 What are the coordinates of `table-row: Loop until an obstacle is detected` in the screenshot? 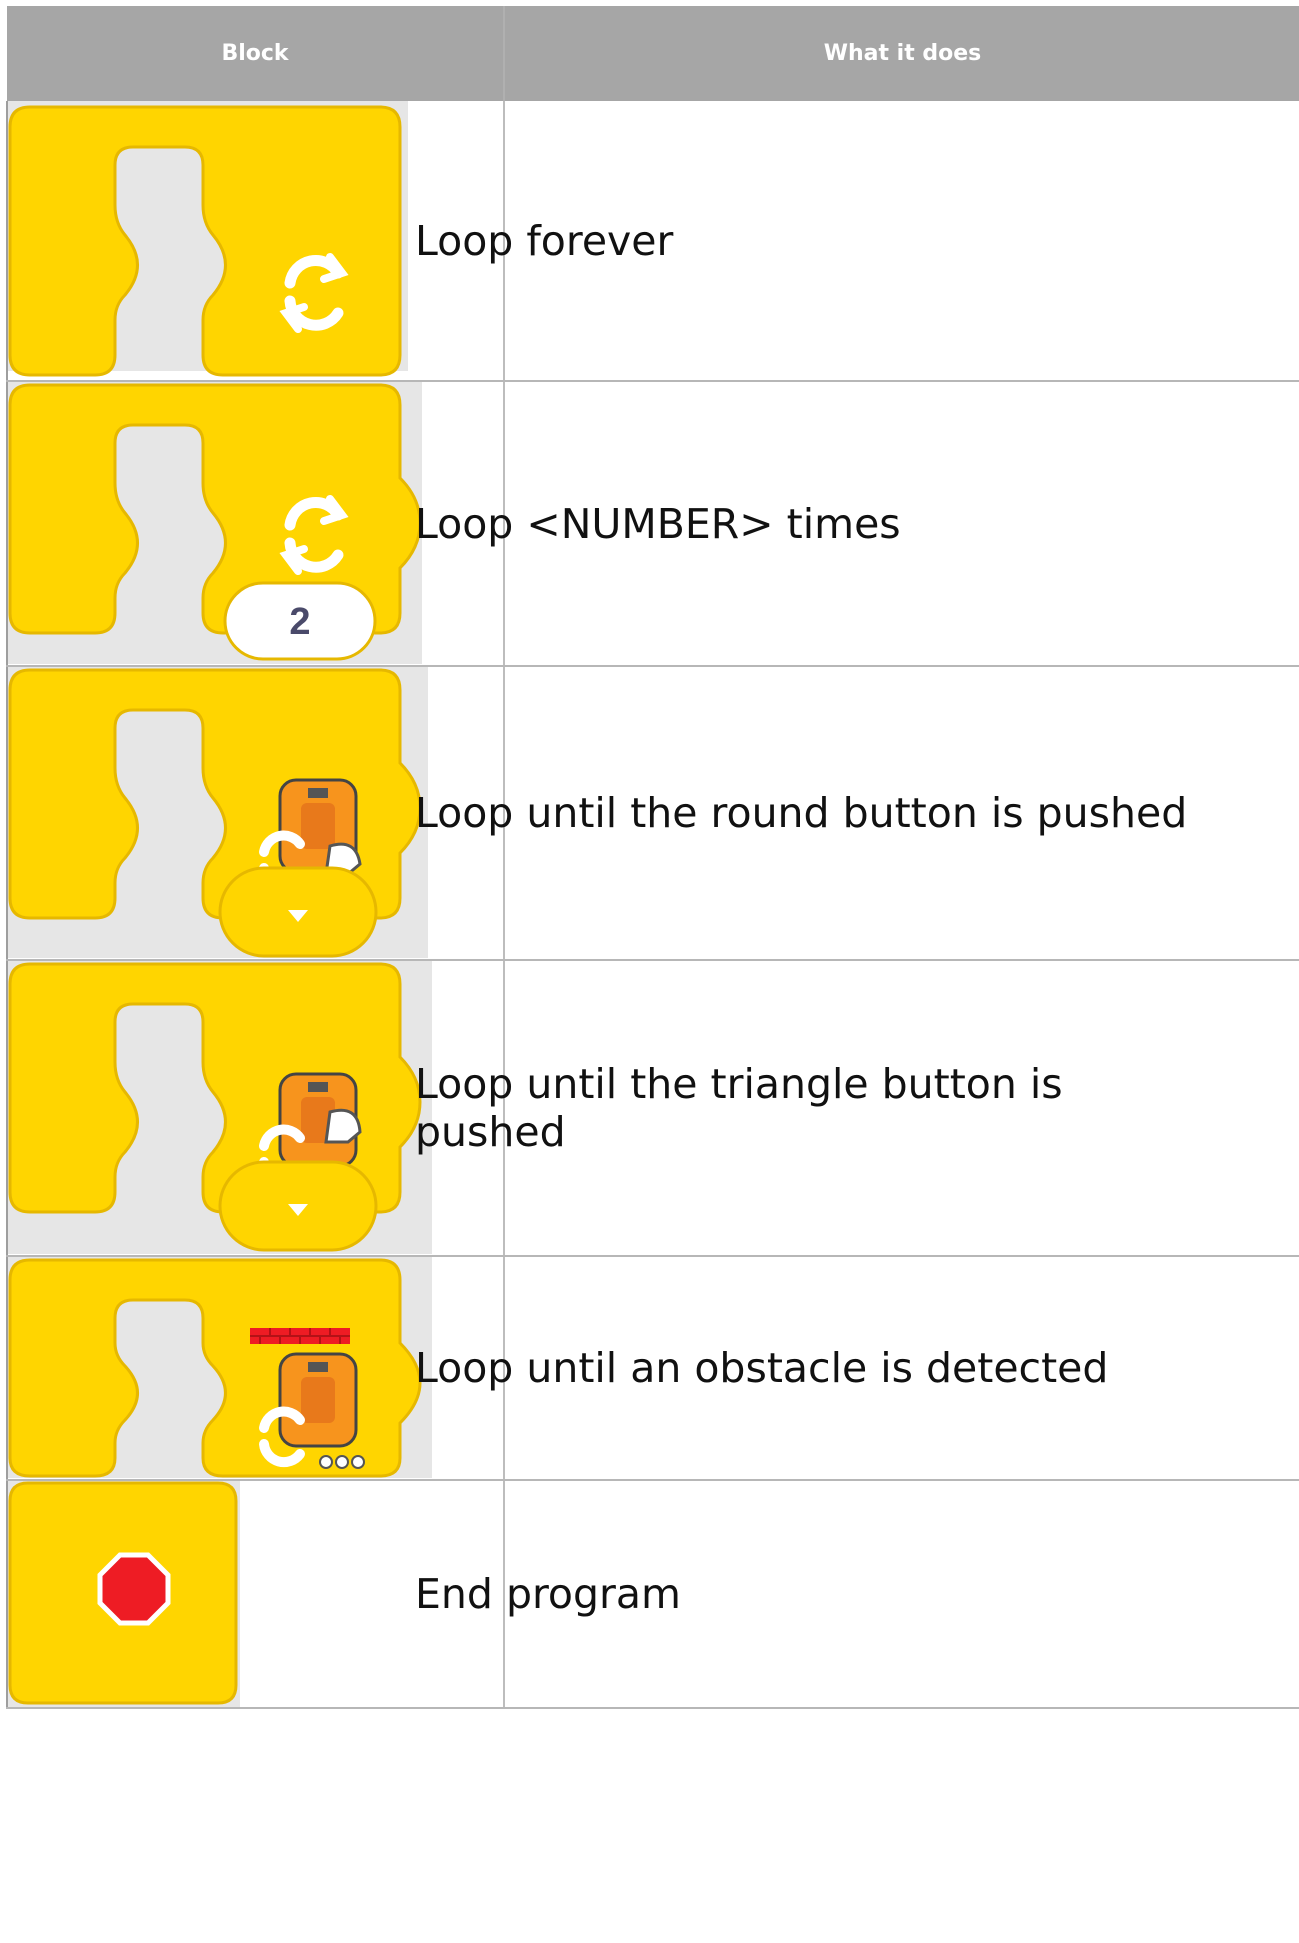 It's located at (652, 1368).